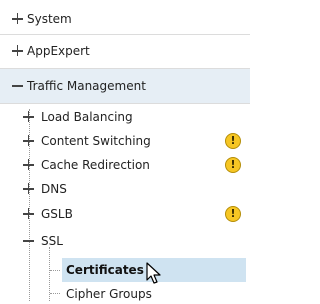 This screenshot has width=320, height=304. What do you see at coordinates (58, 51) in the screenshot?
I see `nav-item-appexpert-label: AppExpert` at bounding box center [58, 51].